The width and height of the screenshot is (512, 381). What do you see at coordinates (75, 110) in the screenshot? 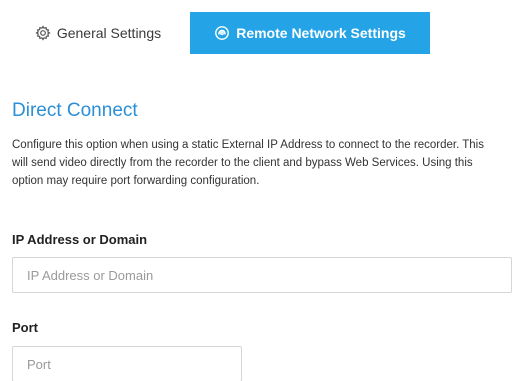
I see `section-title: Direct Connect` at bounding box center [75, 110].